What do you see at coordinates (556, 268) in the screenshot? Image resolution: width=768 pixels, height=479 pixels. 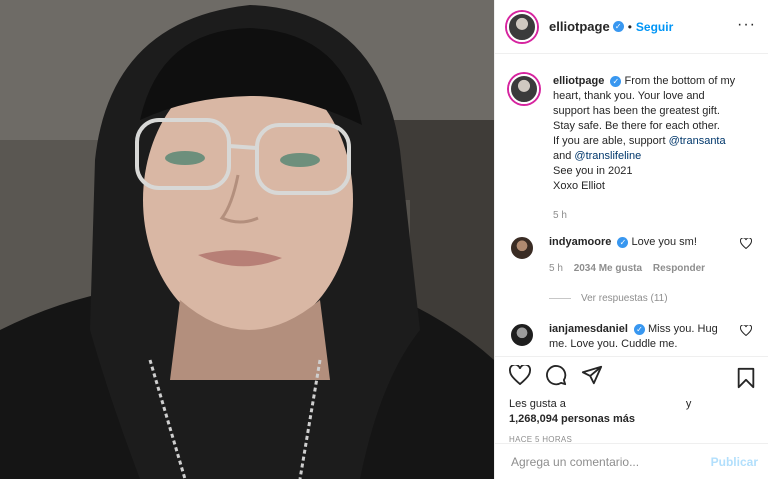 I see `comment-time: 5 h` at bounding box center [556, 268].